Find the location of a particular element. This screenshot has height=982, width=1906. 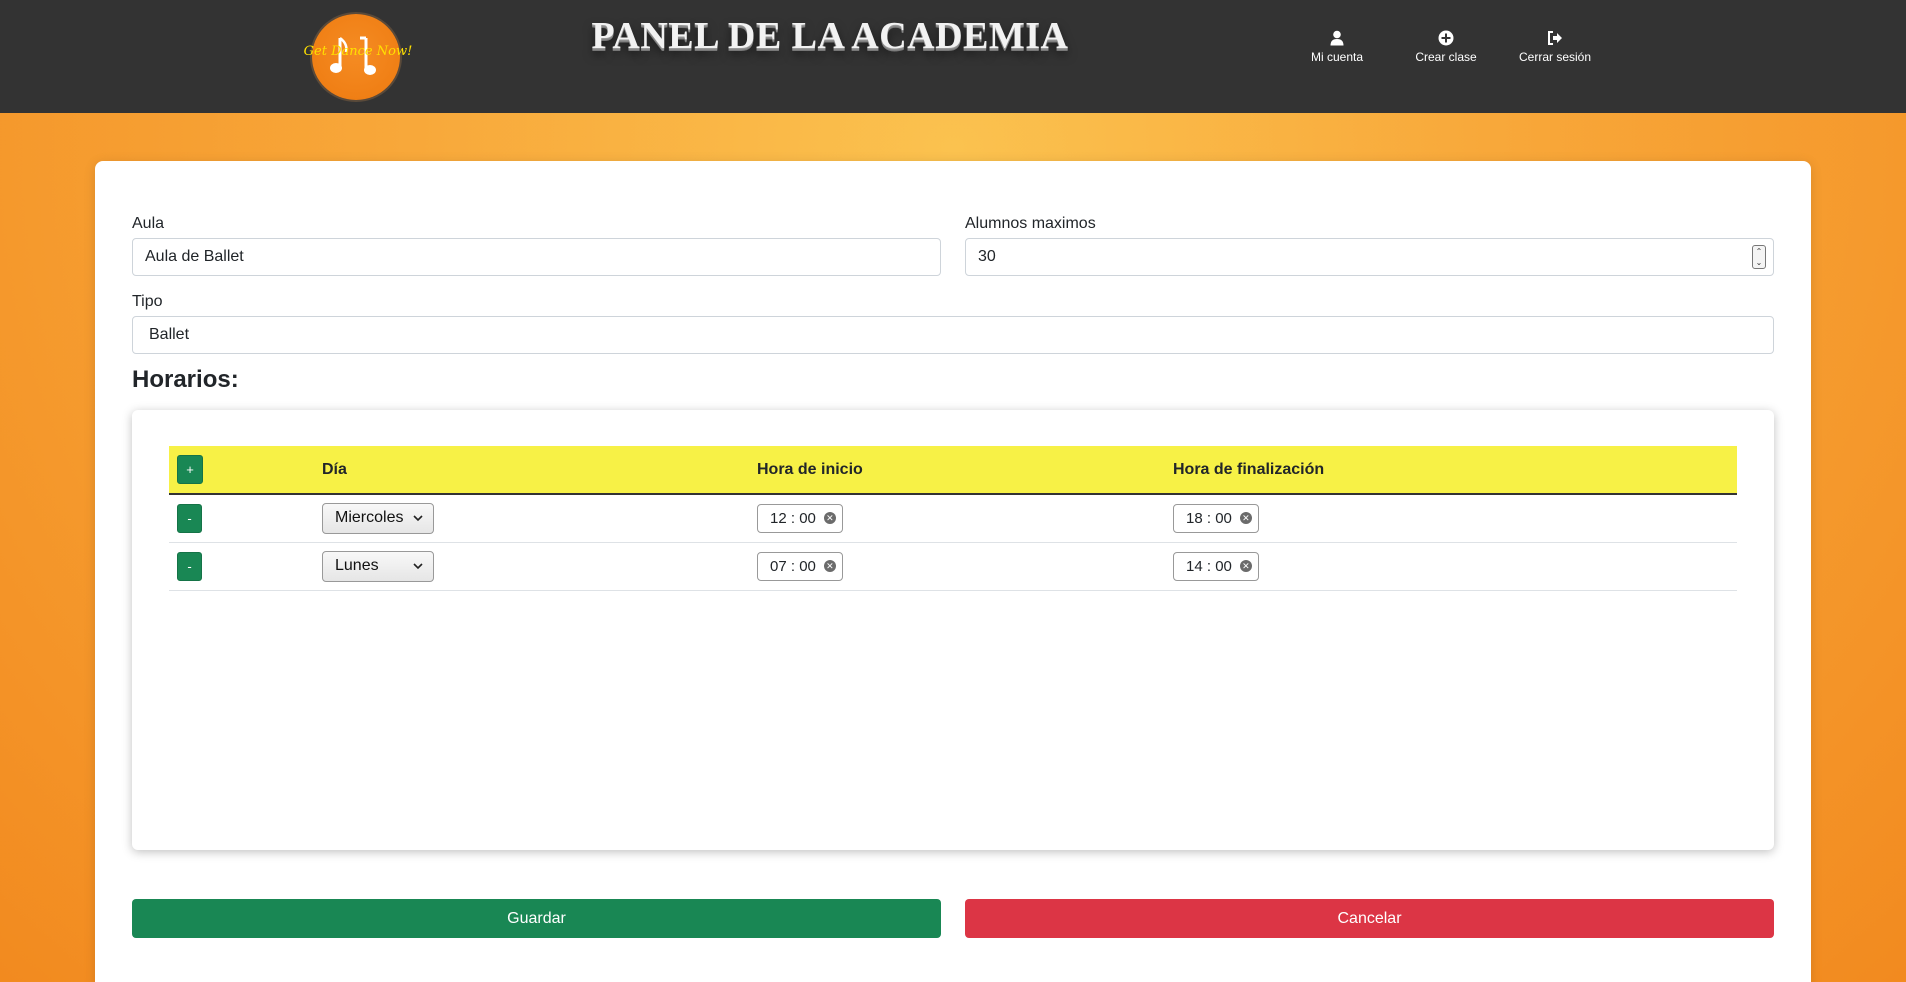

hour-value: 14 is located at coordinates (1194, 566).